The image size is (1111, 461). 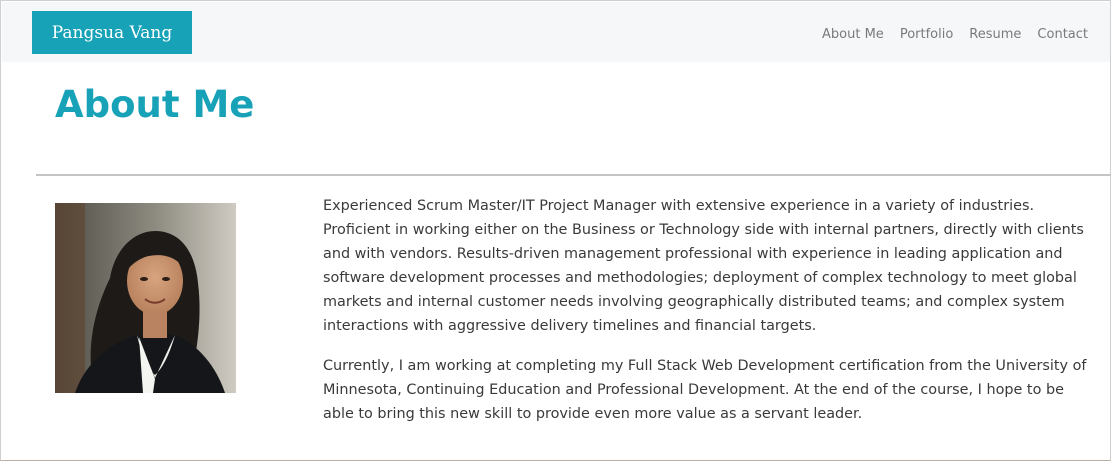 I want to click on section-divider, so click(x=573, y=175).